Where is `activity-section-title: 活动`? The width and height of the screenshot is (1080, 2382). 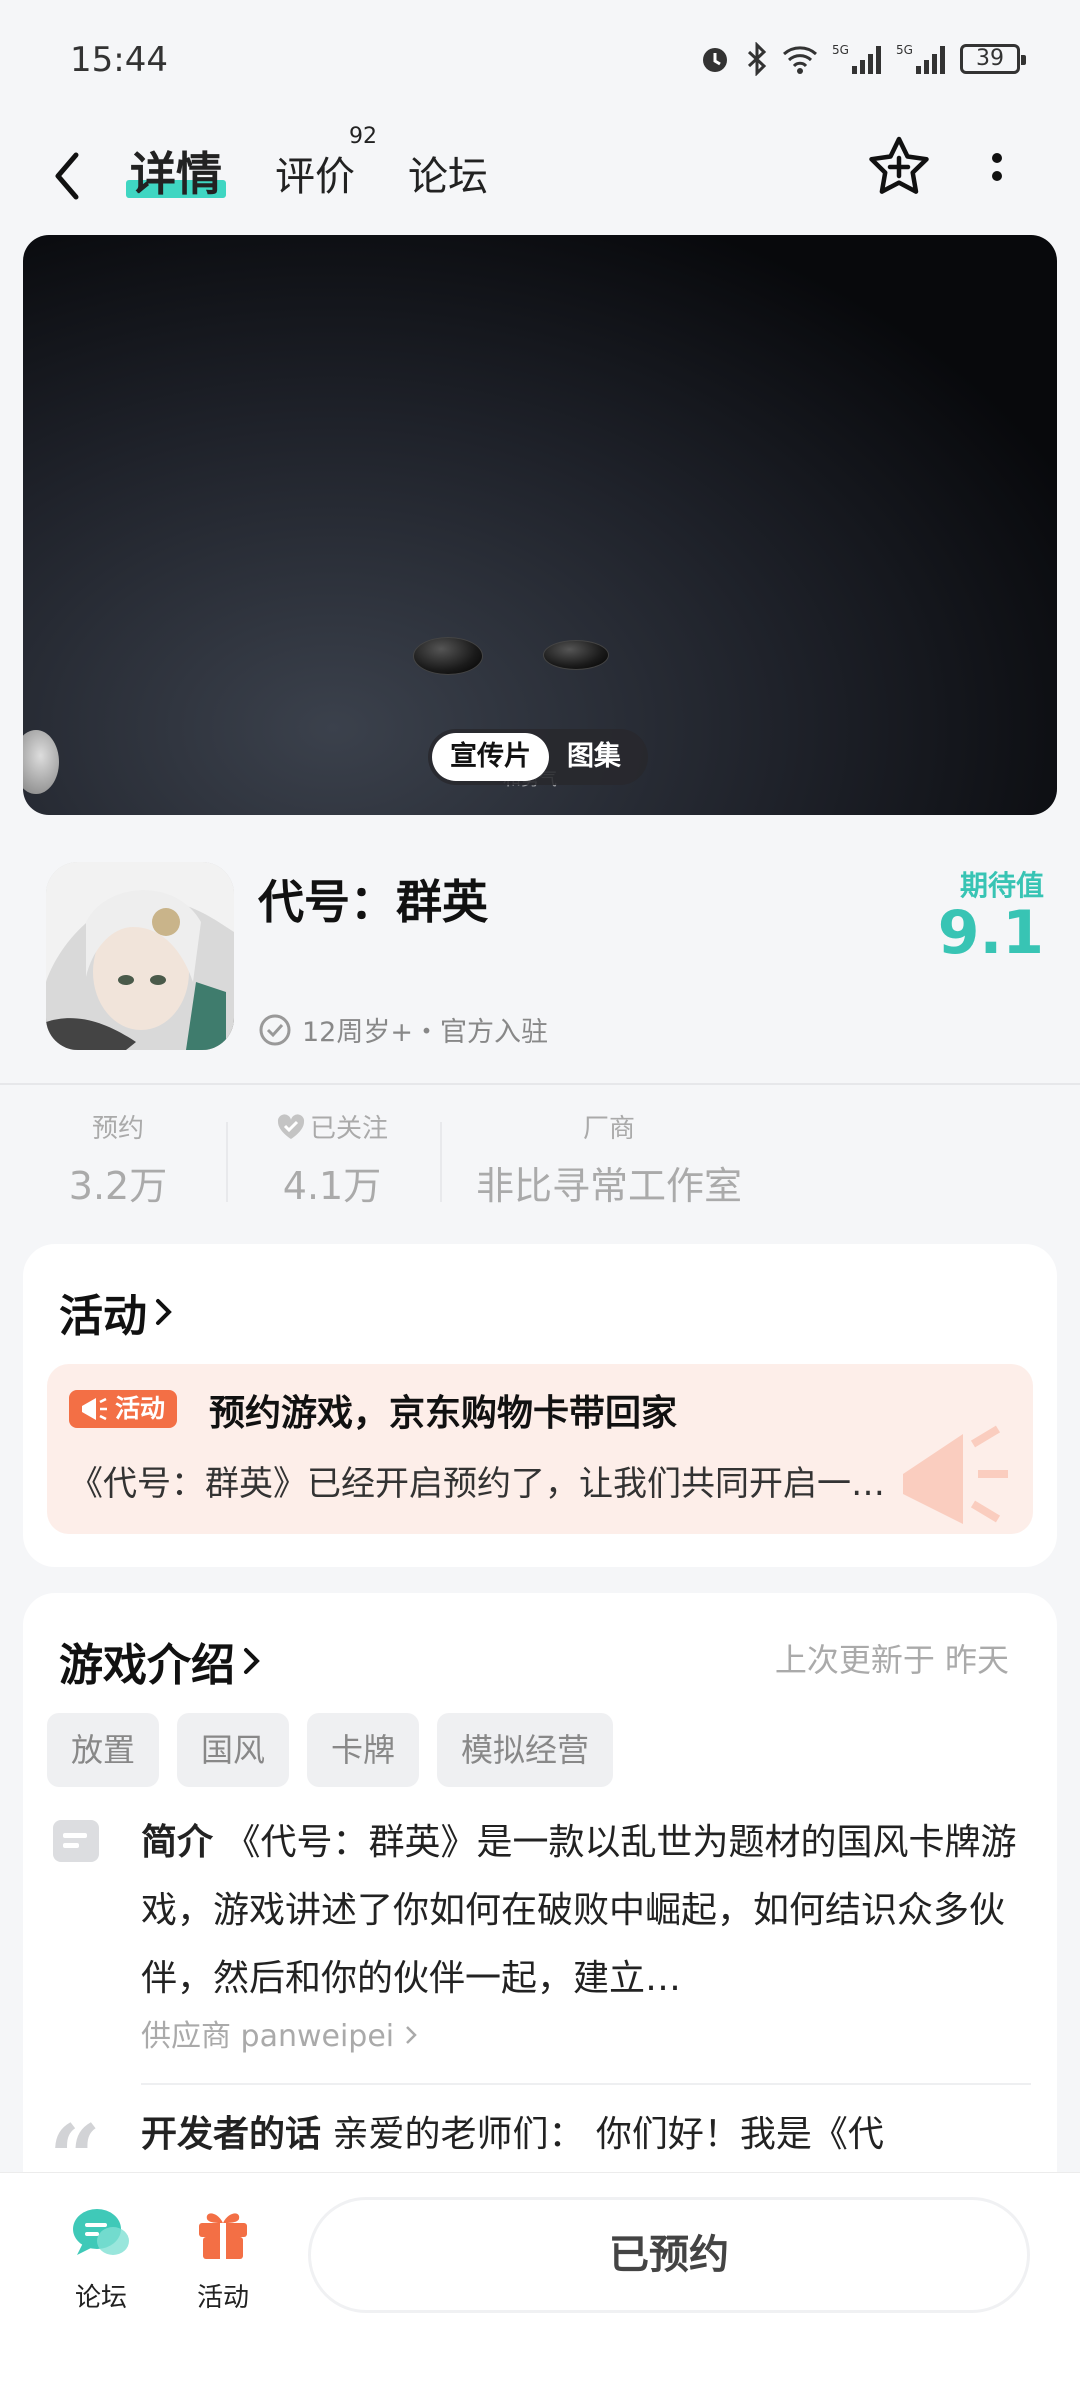
activity-section-title: 活动 is located at coordinates (117, 1312).